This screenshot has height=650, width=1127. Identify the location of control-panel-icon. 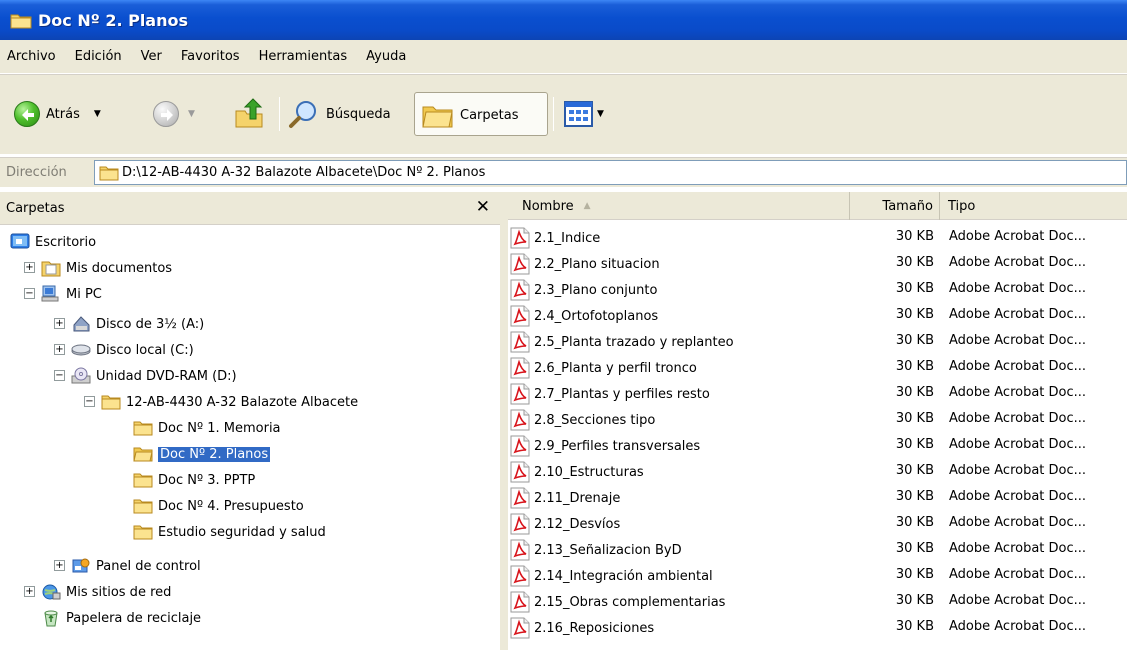
(81, 566).